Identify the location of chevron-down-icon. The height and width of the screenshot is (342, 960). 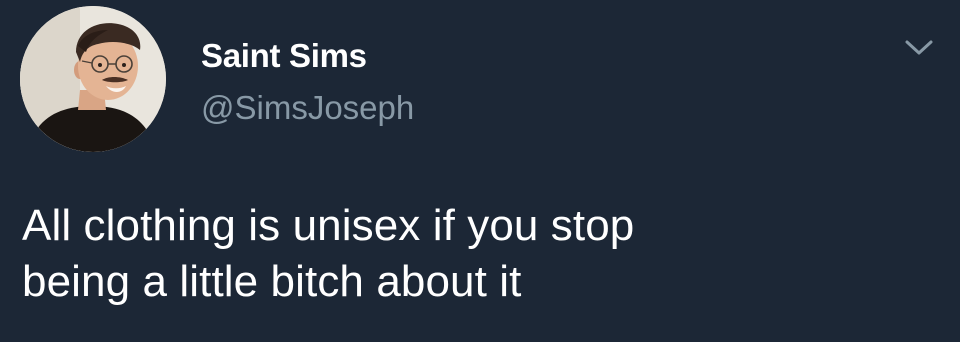
(919, 47).